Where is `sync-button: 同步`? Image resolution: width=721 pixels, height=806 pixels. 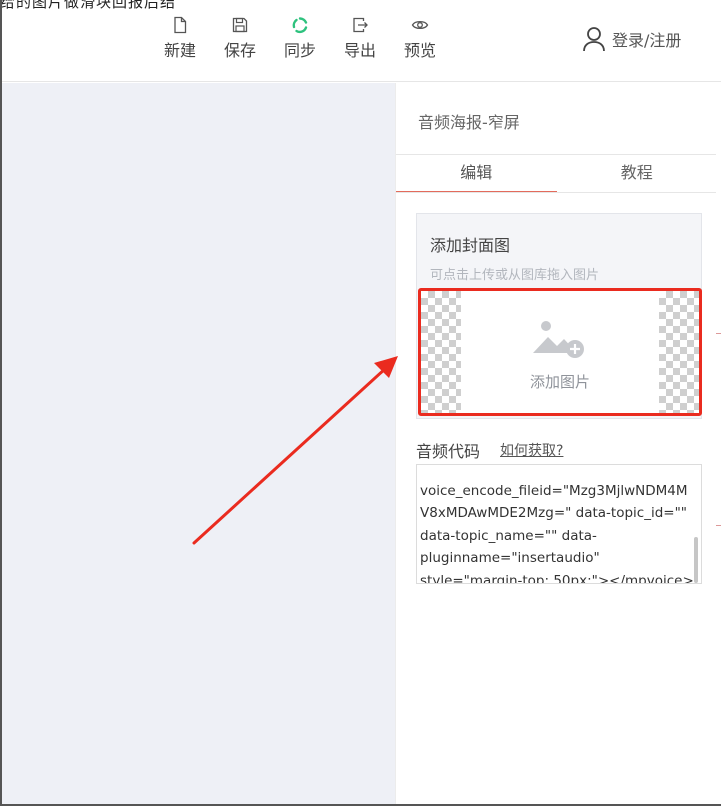 sync-button: 同步 is located at coordinates (300, 38).